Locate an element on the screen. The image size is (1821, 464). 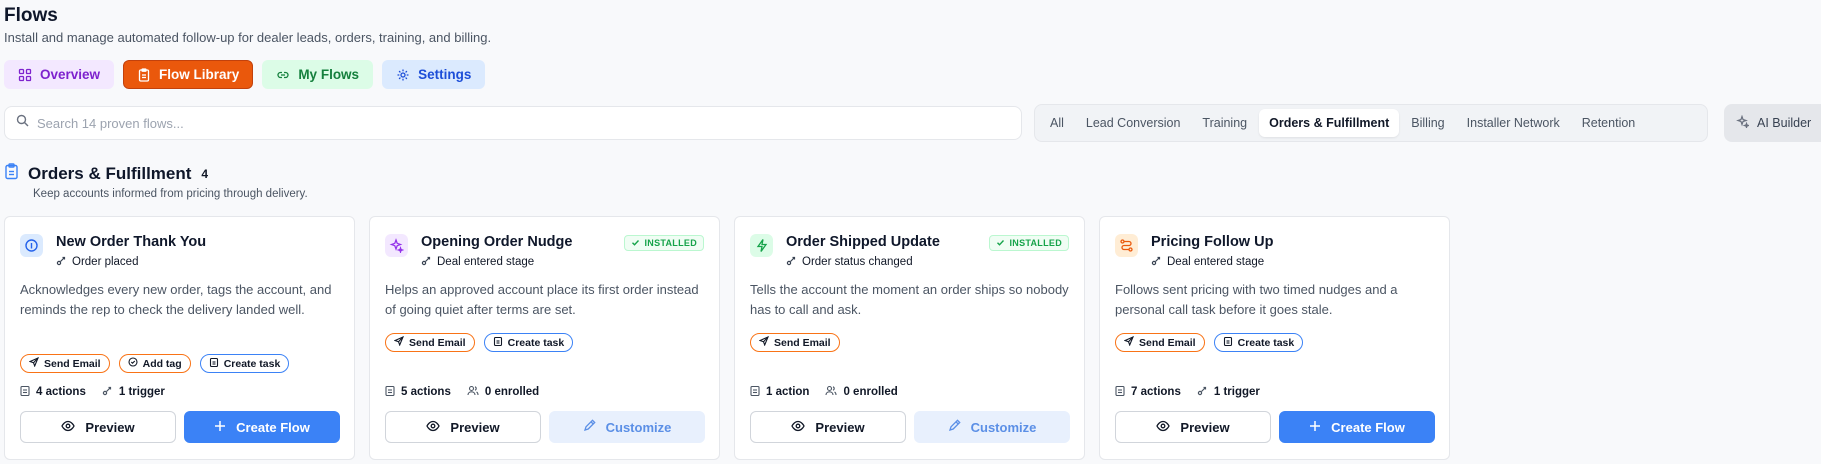
pencil-icon is located at coordinates (589, 427).